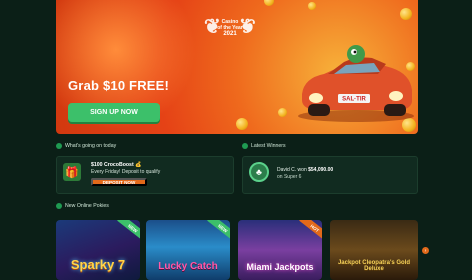 This screenshot has width=472, height=280. Describe the element at coordinates (230, 30) in the screenshot. I see `award-badge: ❦ ❦ Casino of the Year 2021` at that location.